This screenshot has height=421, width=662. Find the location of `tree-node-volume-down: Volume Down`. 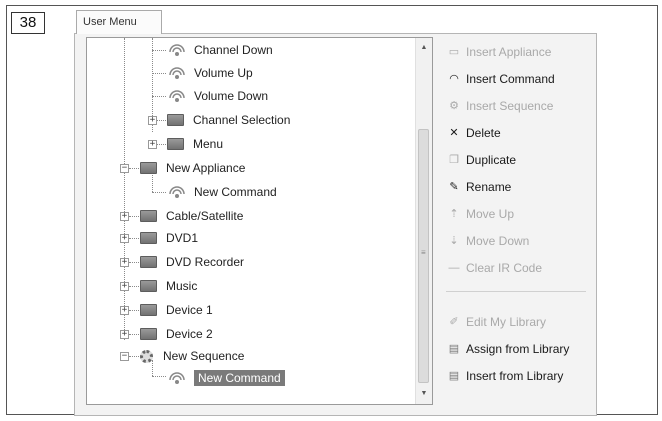

tree-node-volume-down: Volume Down is located at coordinates (217, 96).